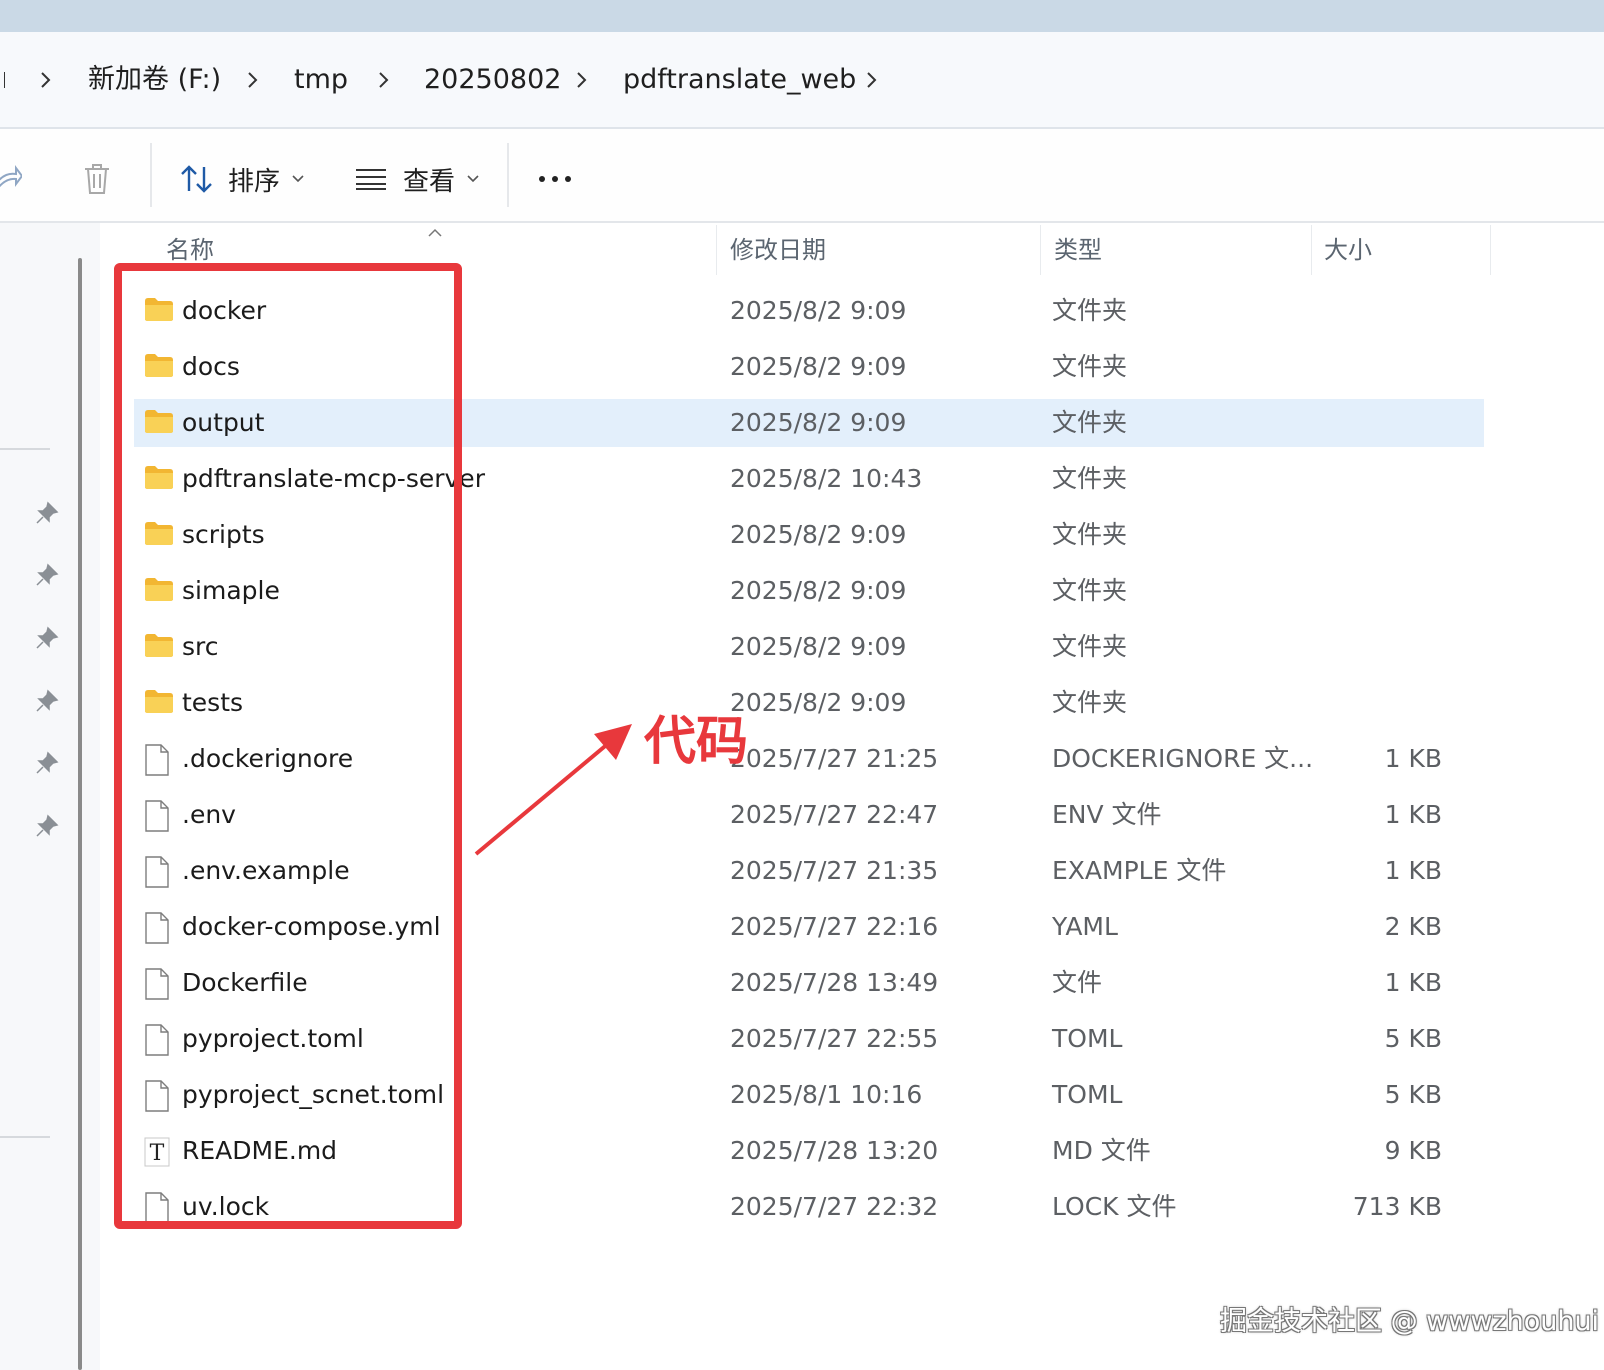 This screenshot has width=1604, height=1370. Describe the element at coordinates (1397, 1206) in the screenshot. I see `file-size: 713 KB` at that location.